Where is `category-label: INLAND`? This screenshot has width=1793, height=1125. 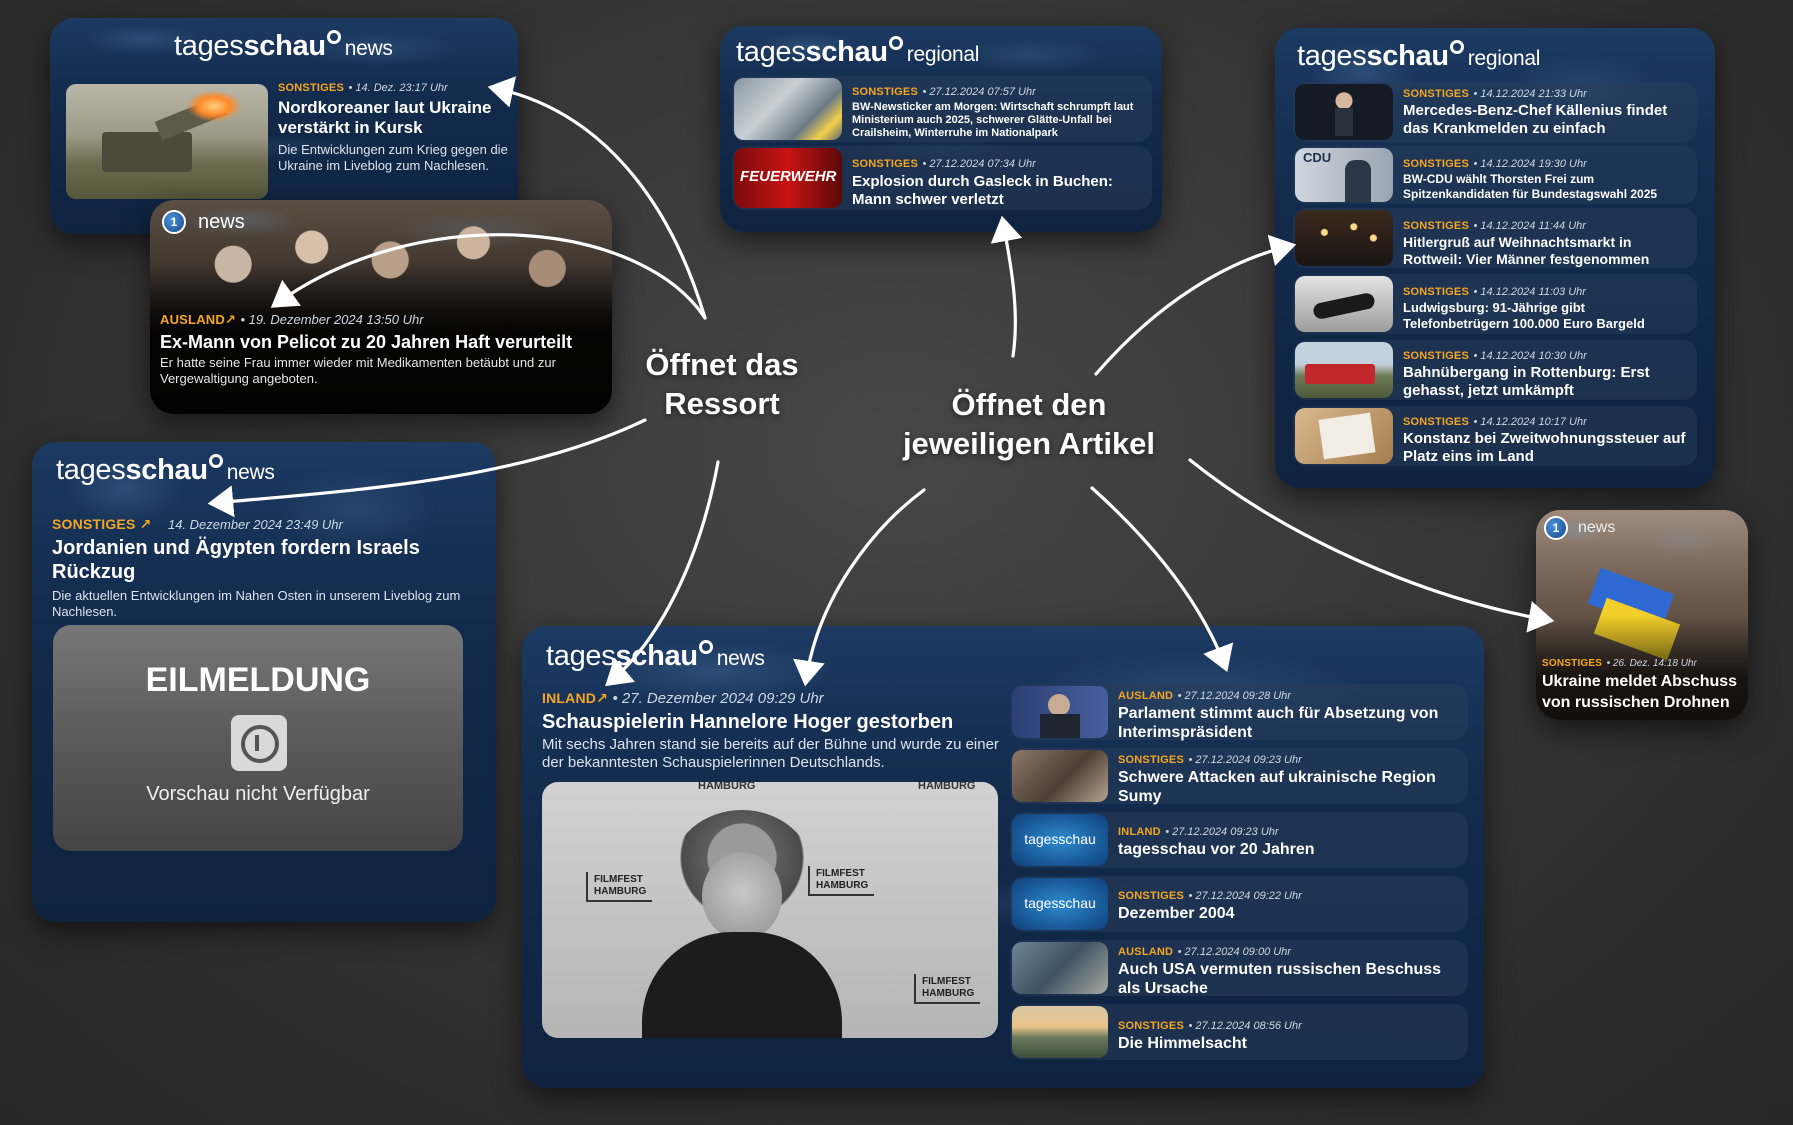 category-label: INLAND is located at coordinates (1139, 832).